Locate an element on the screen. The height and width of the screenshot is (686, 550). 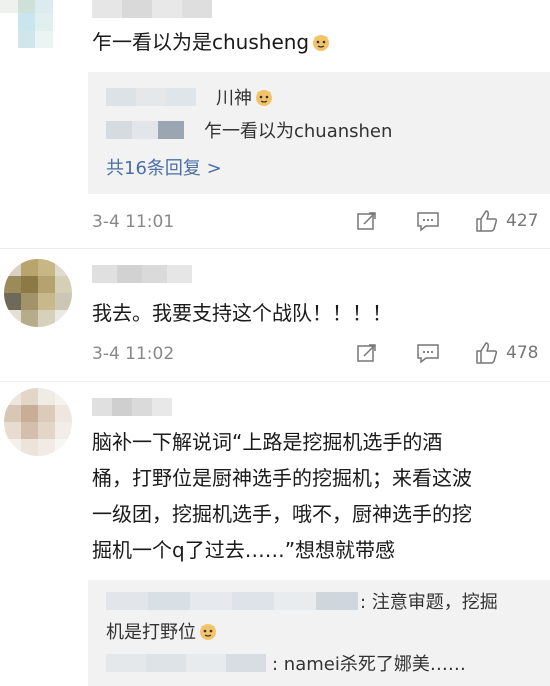
timestamp: 3-4 11:02 is located at coordinates (133, 354).